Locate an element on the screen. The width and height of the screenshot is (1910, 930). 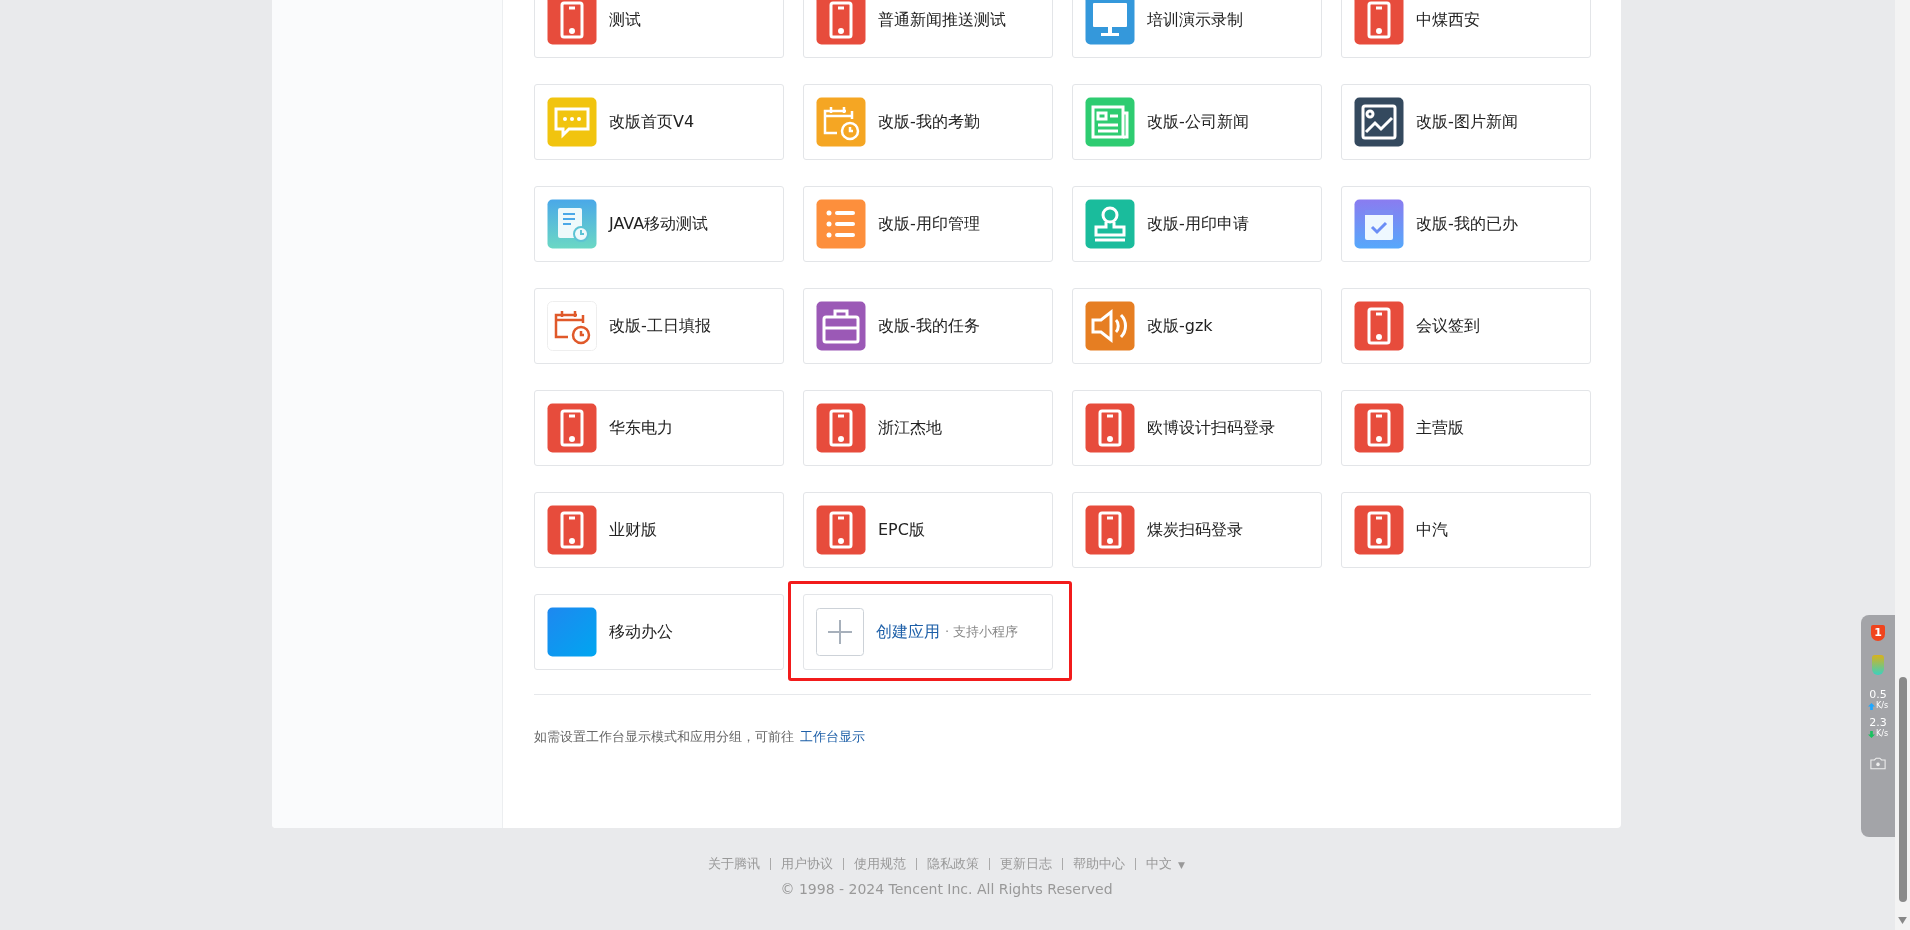
app-tile: 改版-用印申请 is located at coordinates (1197, 224).